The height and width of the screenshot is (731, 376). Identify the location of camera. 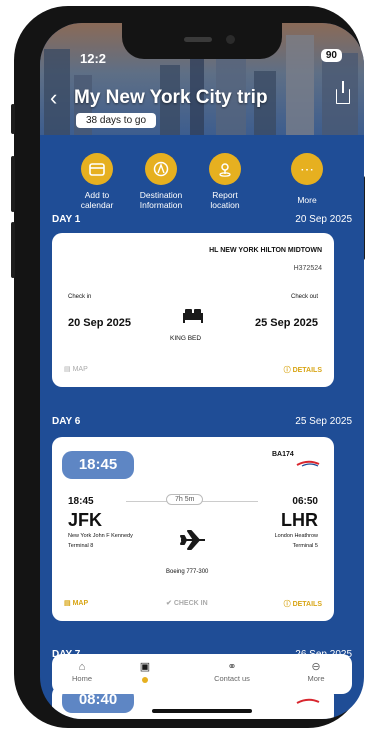
(230, 39).